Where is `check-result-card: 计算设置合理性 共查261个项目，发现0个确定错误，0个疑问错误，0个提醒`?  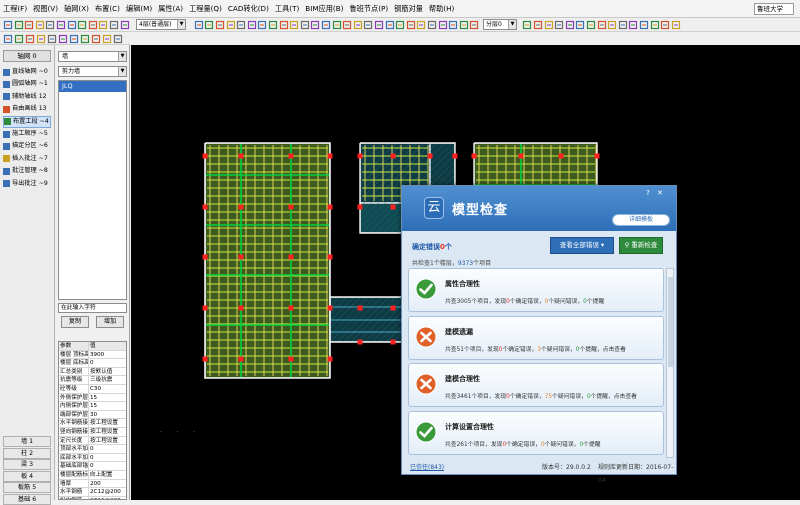
check-result-card: 计算设置合理性 共查261个项目，发现0个确定错误，0个疑问错误，0个提醒 is located at coordinates (536, 432).